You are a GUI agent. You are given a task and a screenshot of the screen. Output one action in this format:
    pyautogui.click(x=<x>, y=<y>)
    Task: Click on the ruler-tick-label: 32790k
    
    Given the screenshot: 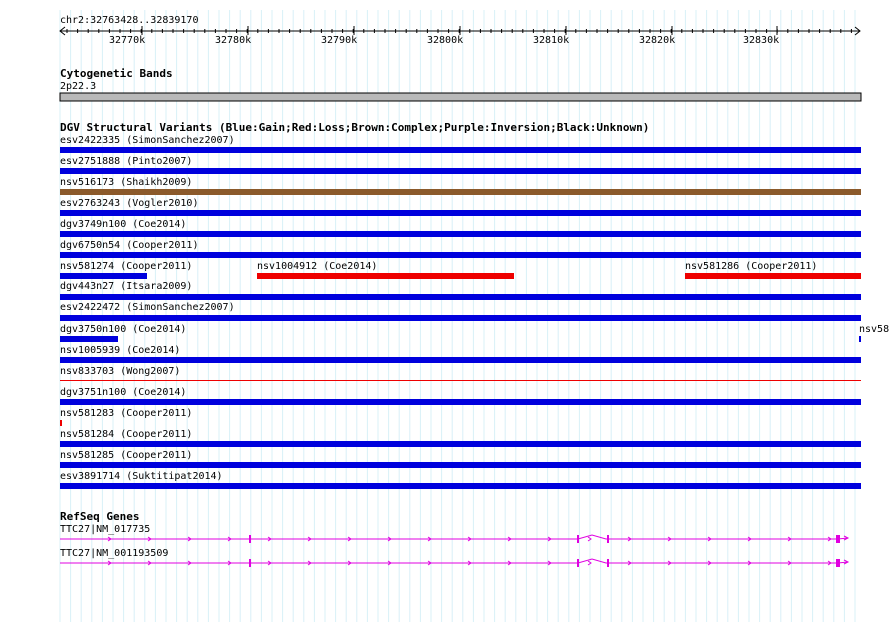 What is the action you would take?
    pyautogui.click(x=339, y=40)
    